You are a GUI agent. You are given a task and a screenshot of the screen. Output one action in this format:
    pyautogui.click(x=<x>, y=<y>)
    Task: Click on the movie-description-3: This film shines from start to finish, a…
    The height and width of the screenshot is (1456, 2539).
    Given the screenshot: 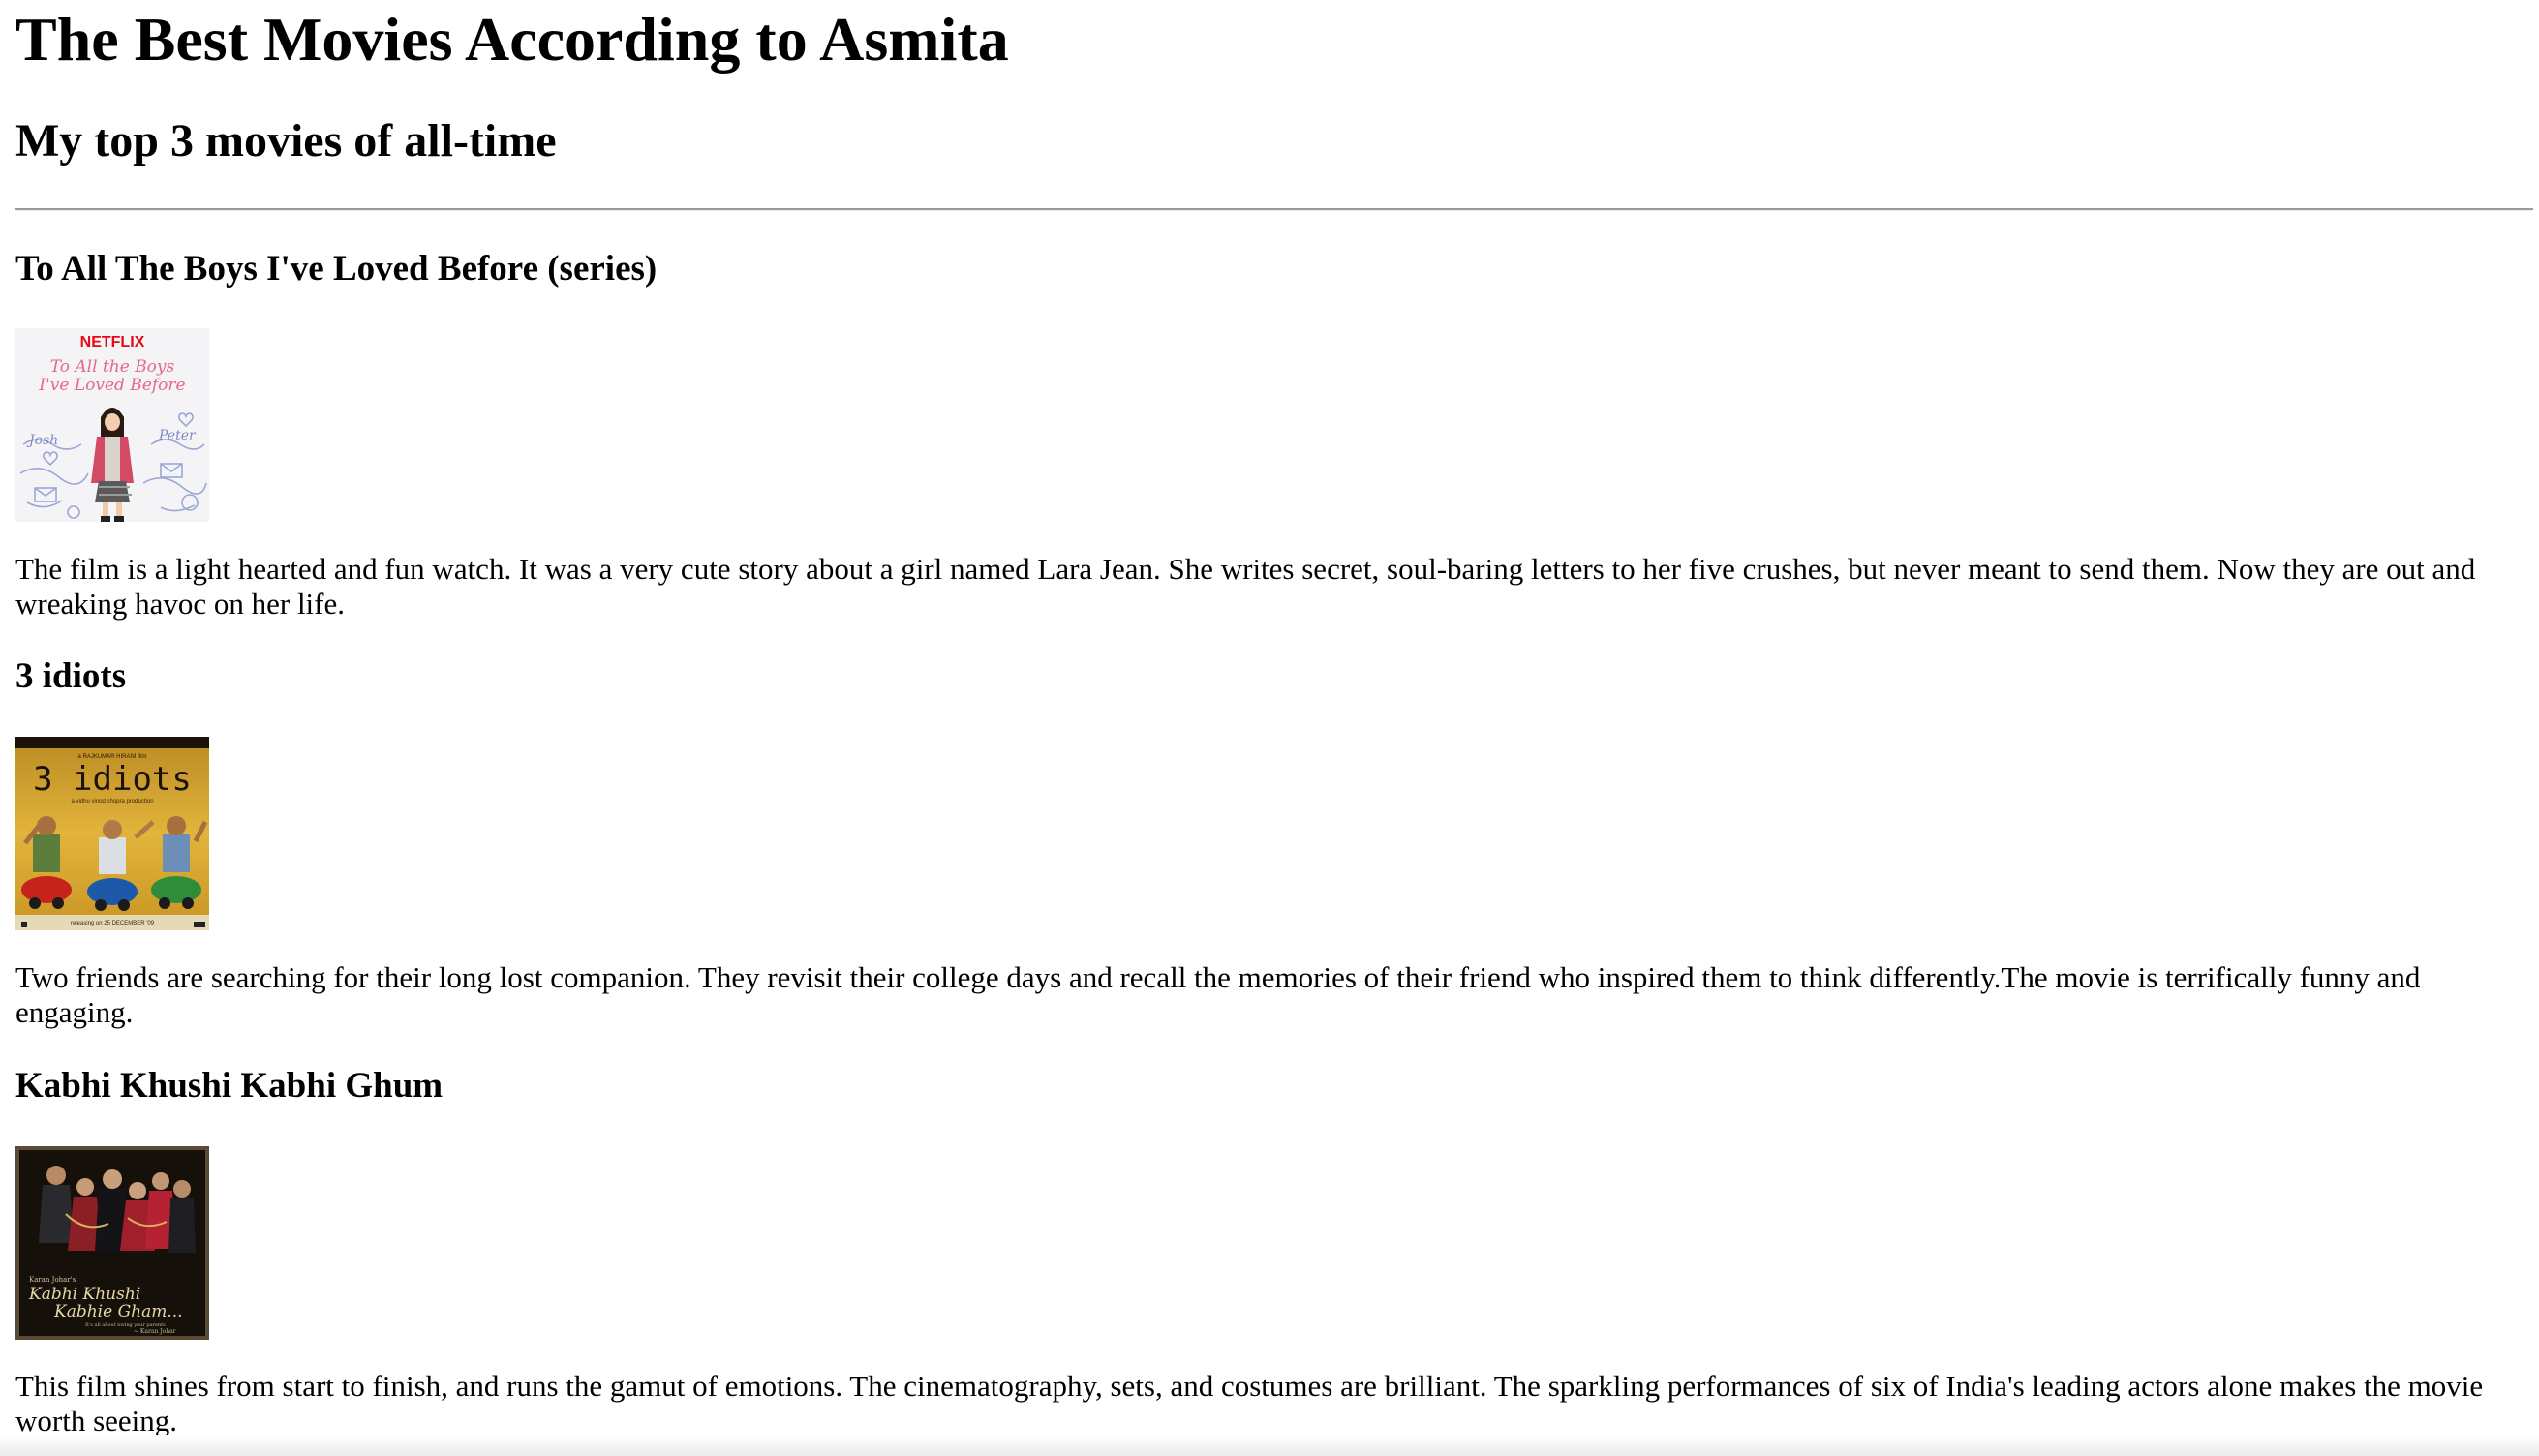 What is the action you would take?
    pyautogui.click(x=1249, y=1404)
    